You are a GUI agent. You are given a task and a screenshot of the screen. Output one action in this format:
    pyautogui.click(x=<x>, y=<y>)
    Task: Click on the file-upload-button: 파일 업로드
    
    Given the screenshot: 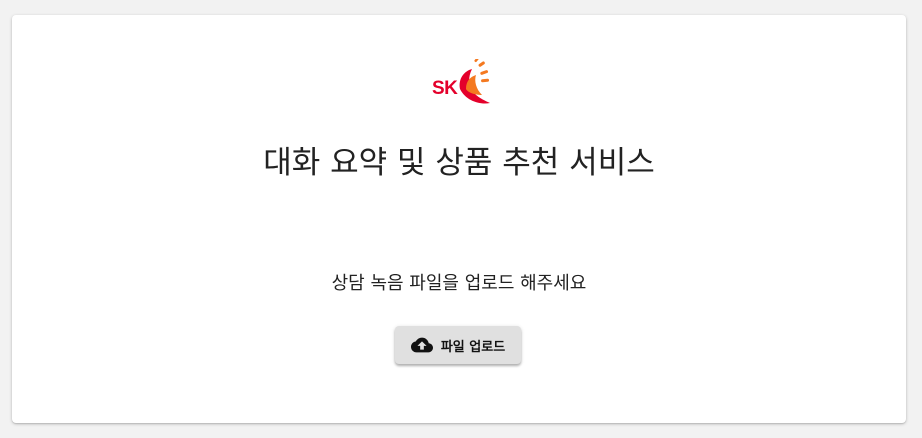 What is the action you would take?
    pyautogui.click(x=458, y=345)
    